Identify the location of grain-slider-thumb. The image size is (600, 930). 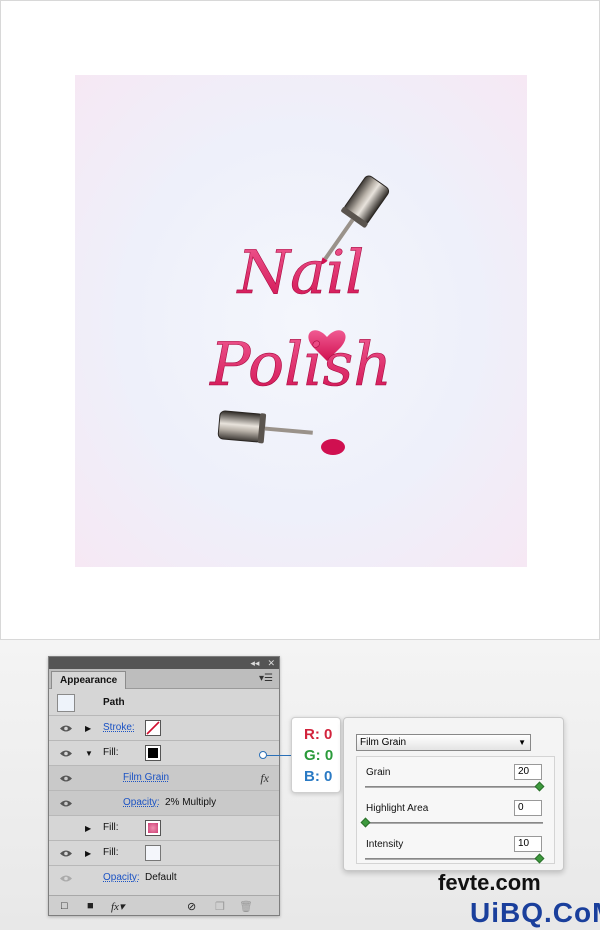
(539, 786).